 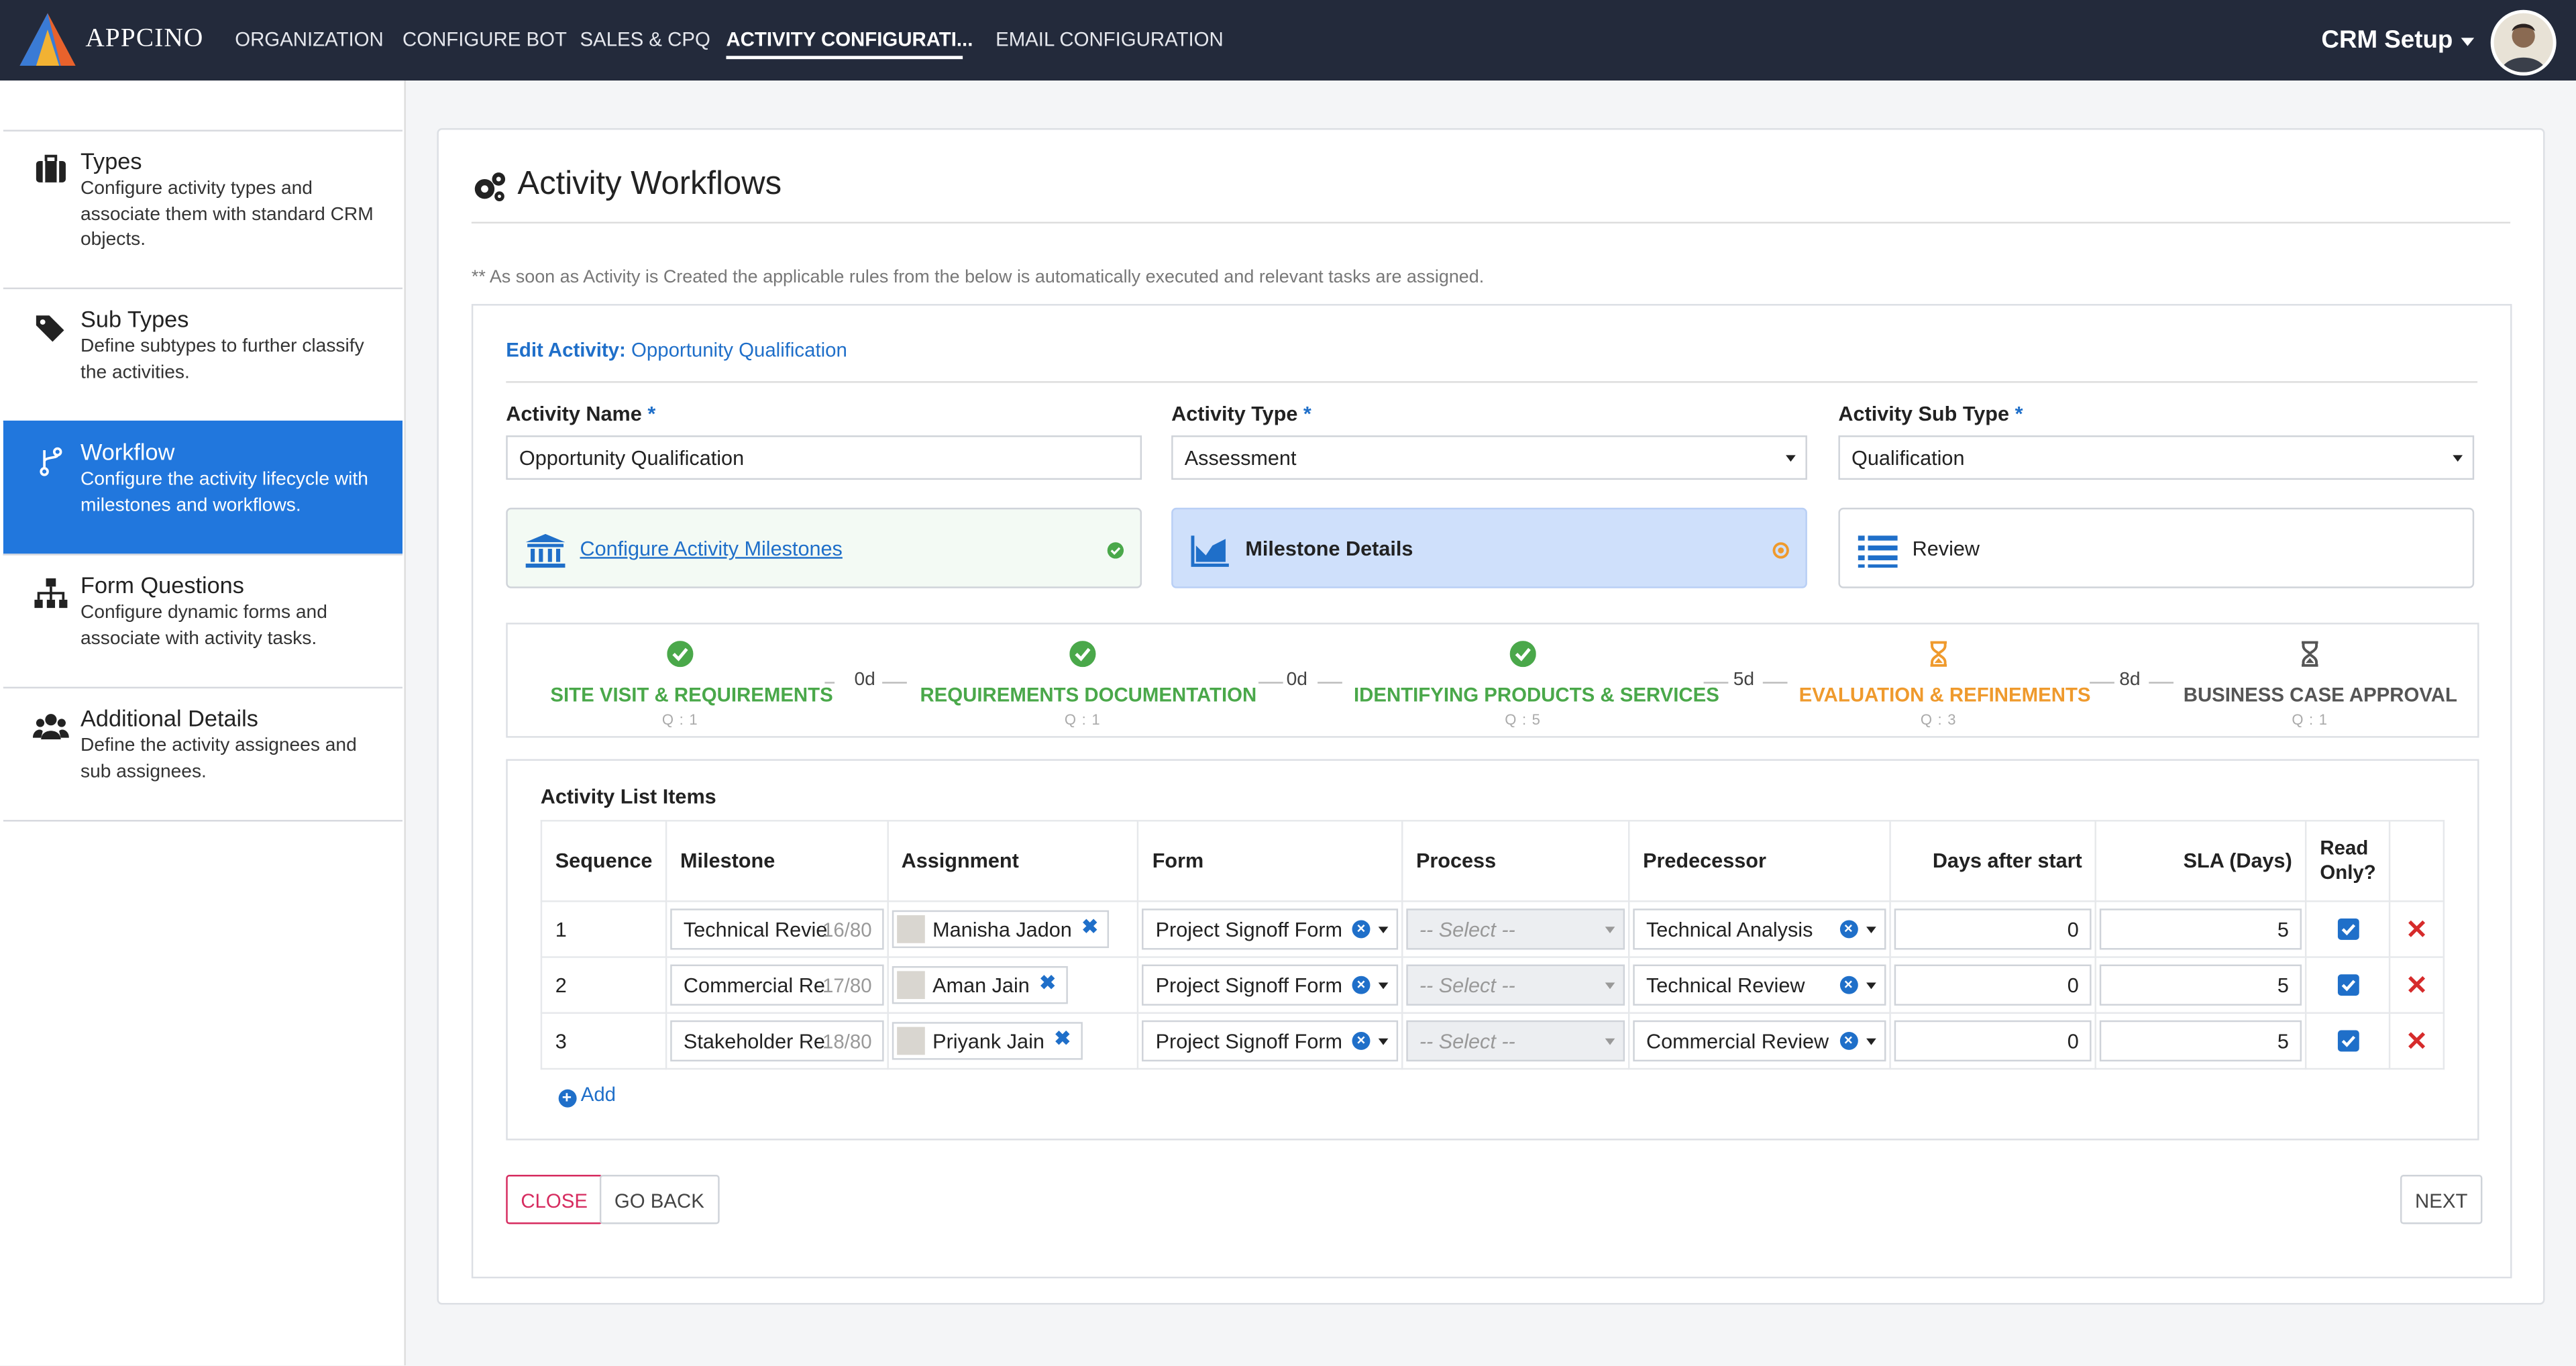 I want to click on predecessor-select: Technical Analysis ×, so click(x=1759, y=929).